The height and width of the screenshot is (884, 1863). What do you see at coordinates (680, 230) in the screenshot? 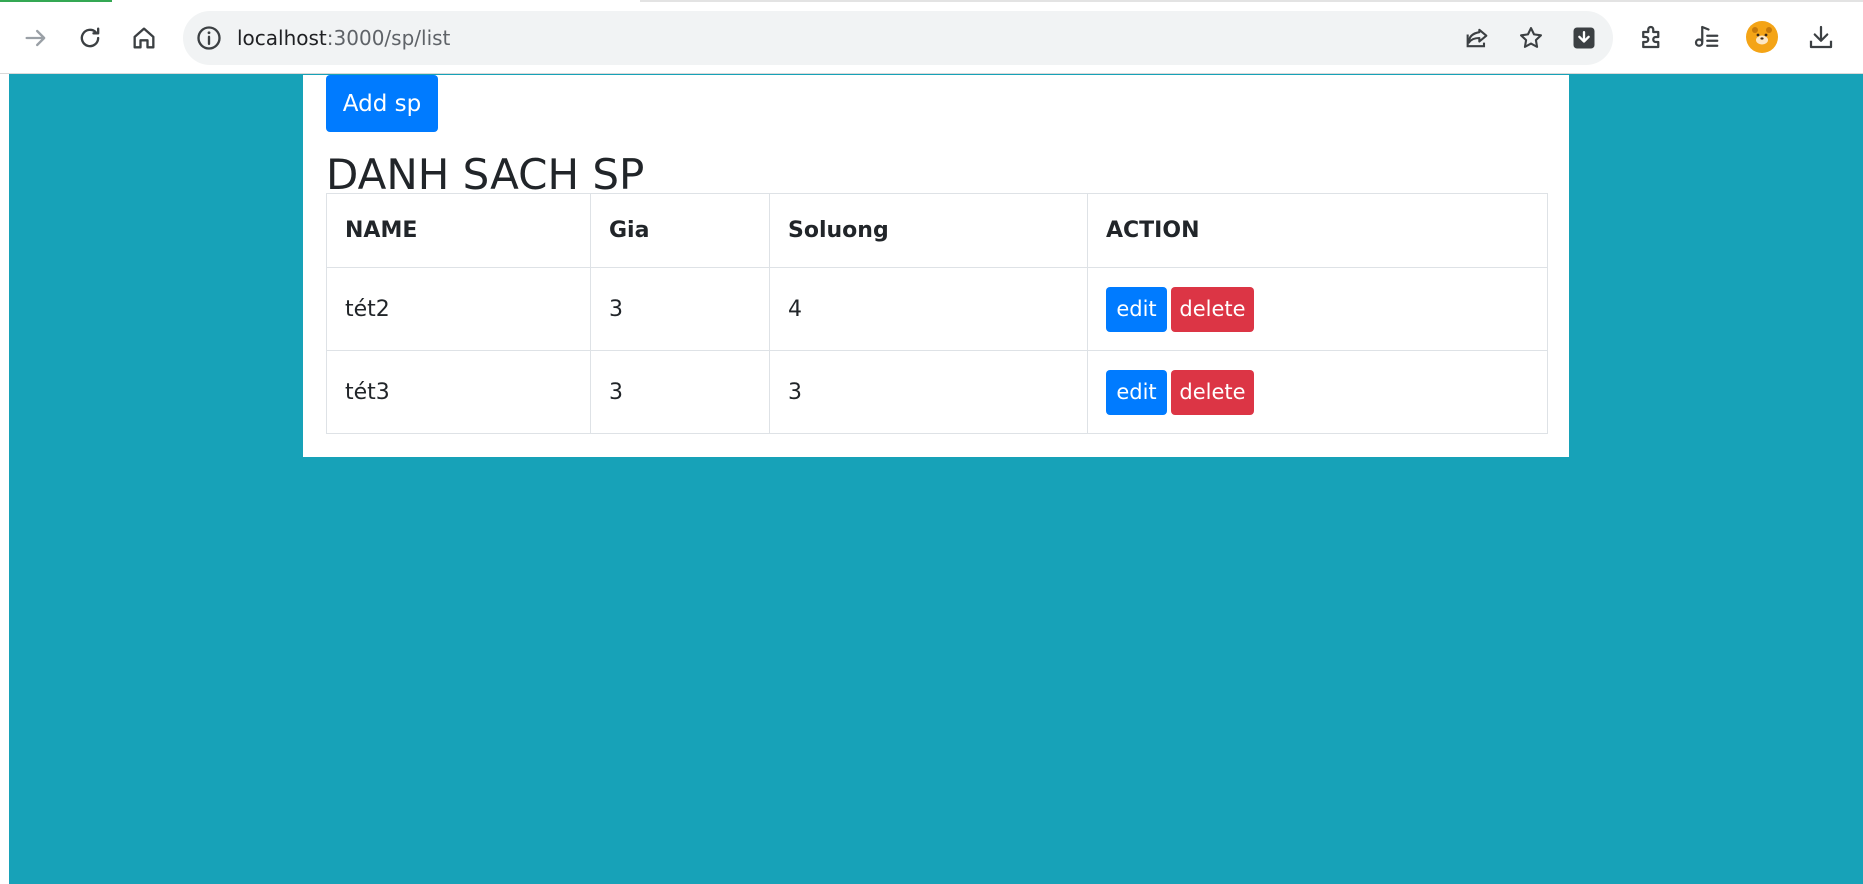
I see `column-header-gia: Gia` at bounding box center [680, 230].